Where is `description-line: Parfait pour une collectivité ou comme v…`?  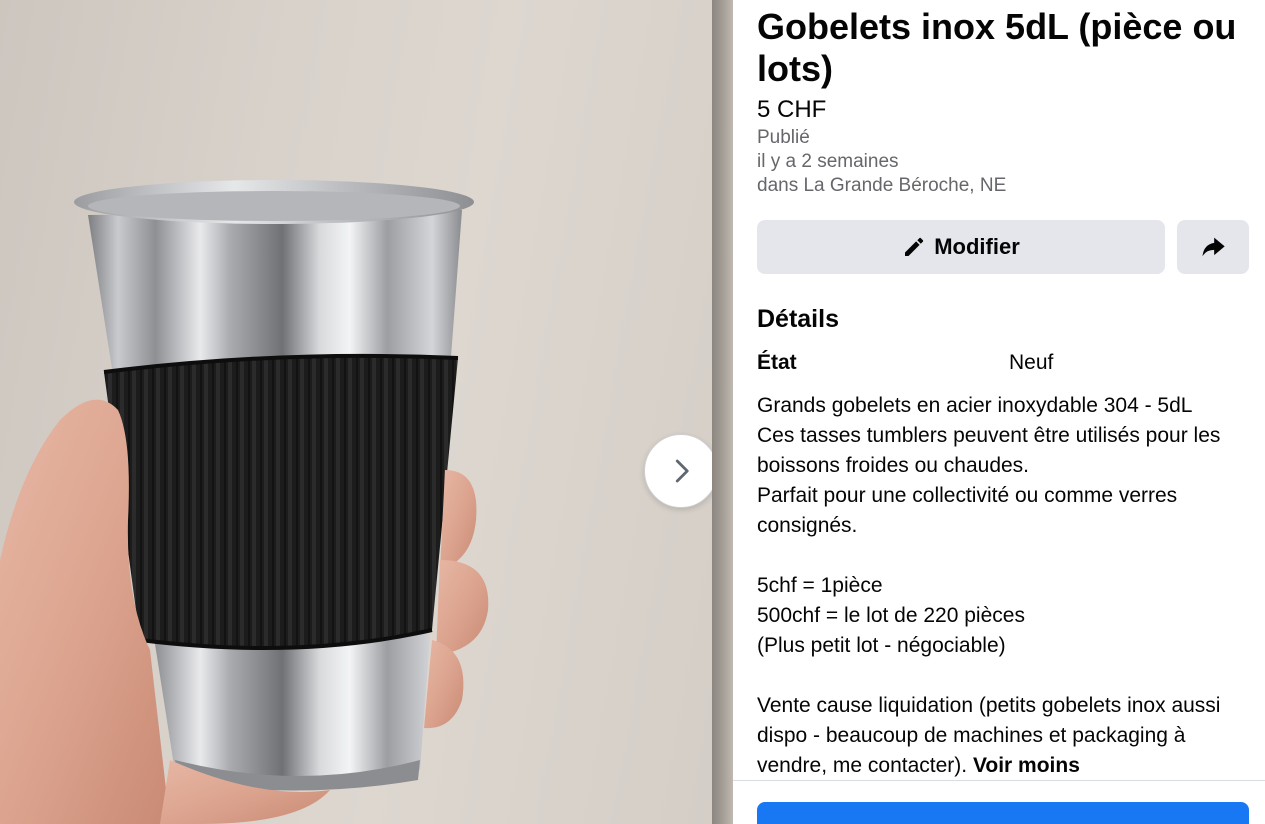 description-line: Parfait pour une collectivité ou comme v… is located at coordinates (967, 510).